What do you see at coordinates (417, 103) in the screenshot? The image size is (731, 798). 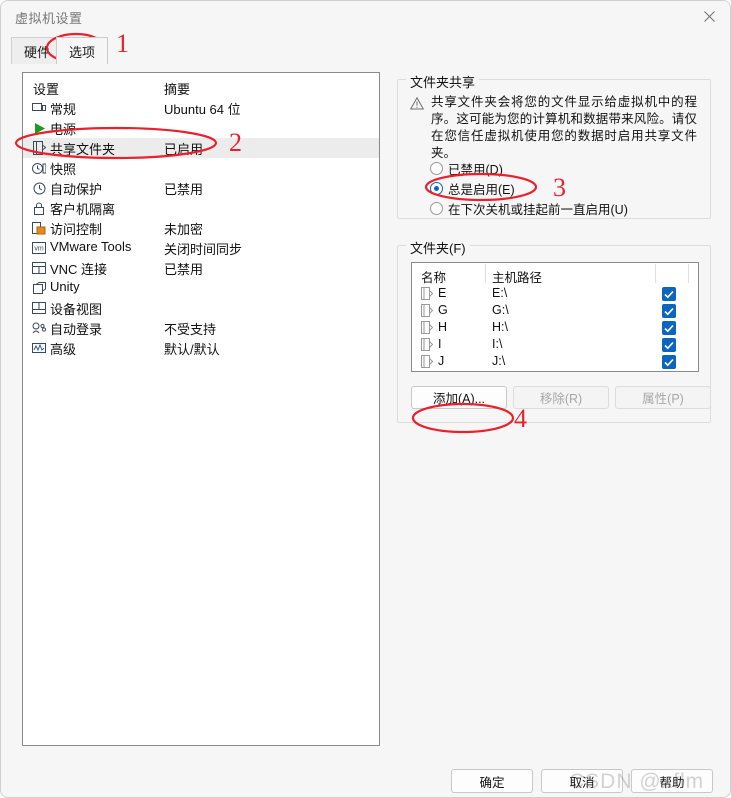 I see `warning-triangle-icon` at bounding box center [417, 103].